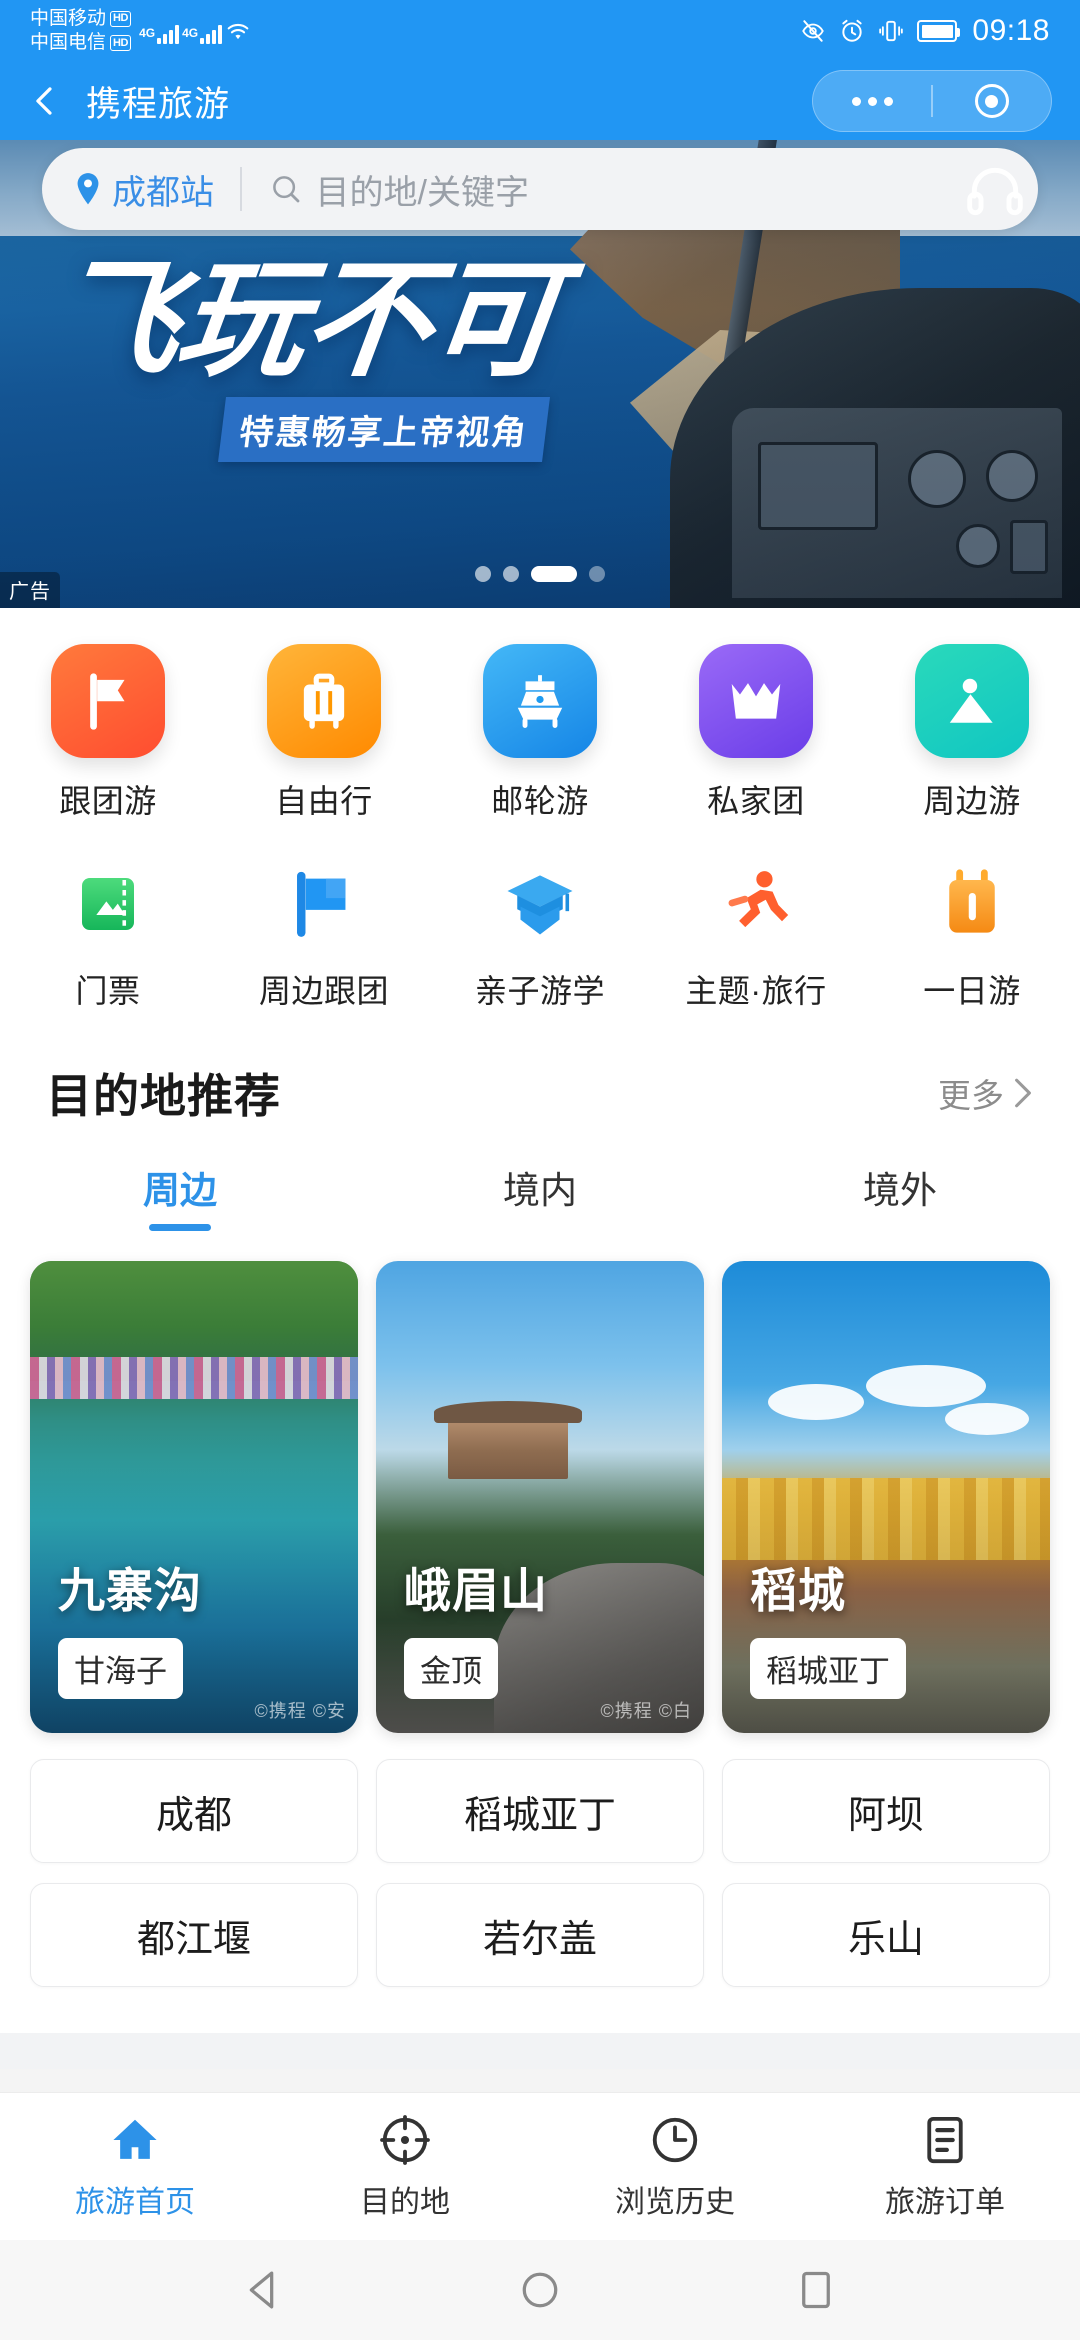  Describe the element at coordinates (945, 2139) in the screenshot. I see `order-list-icon` at that location.